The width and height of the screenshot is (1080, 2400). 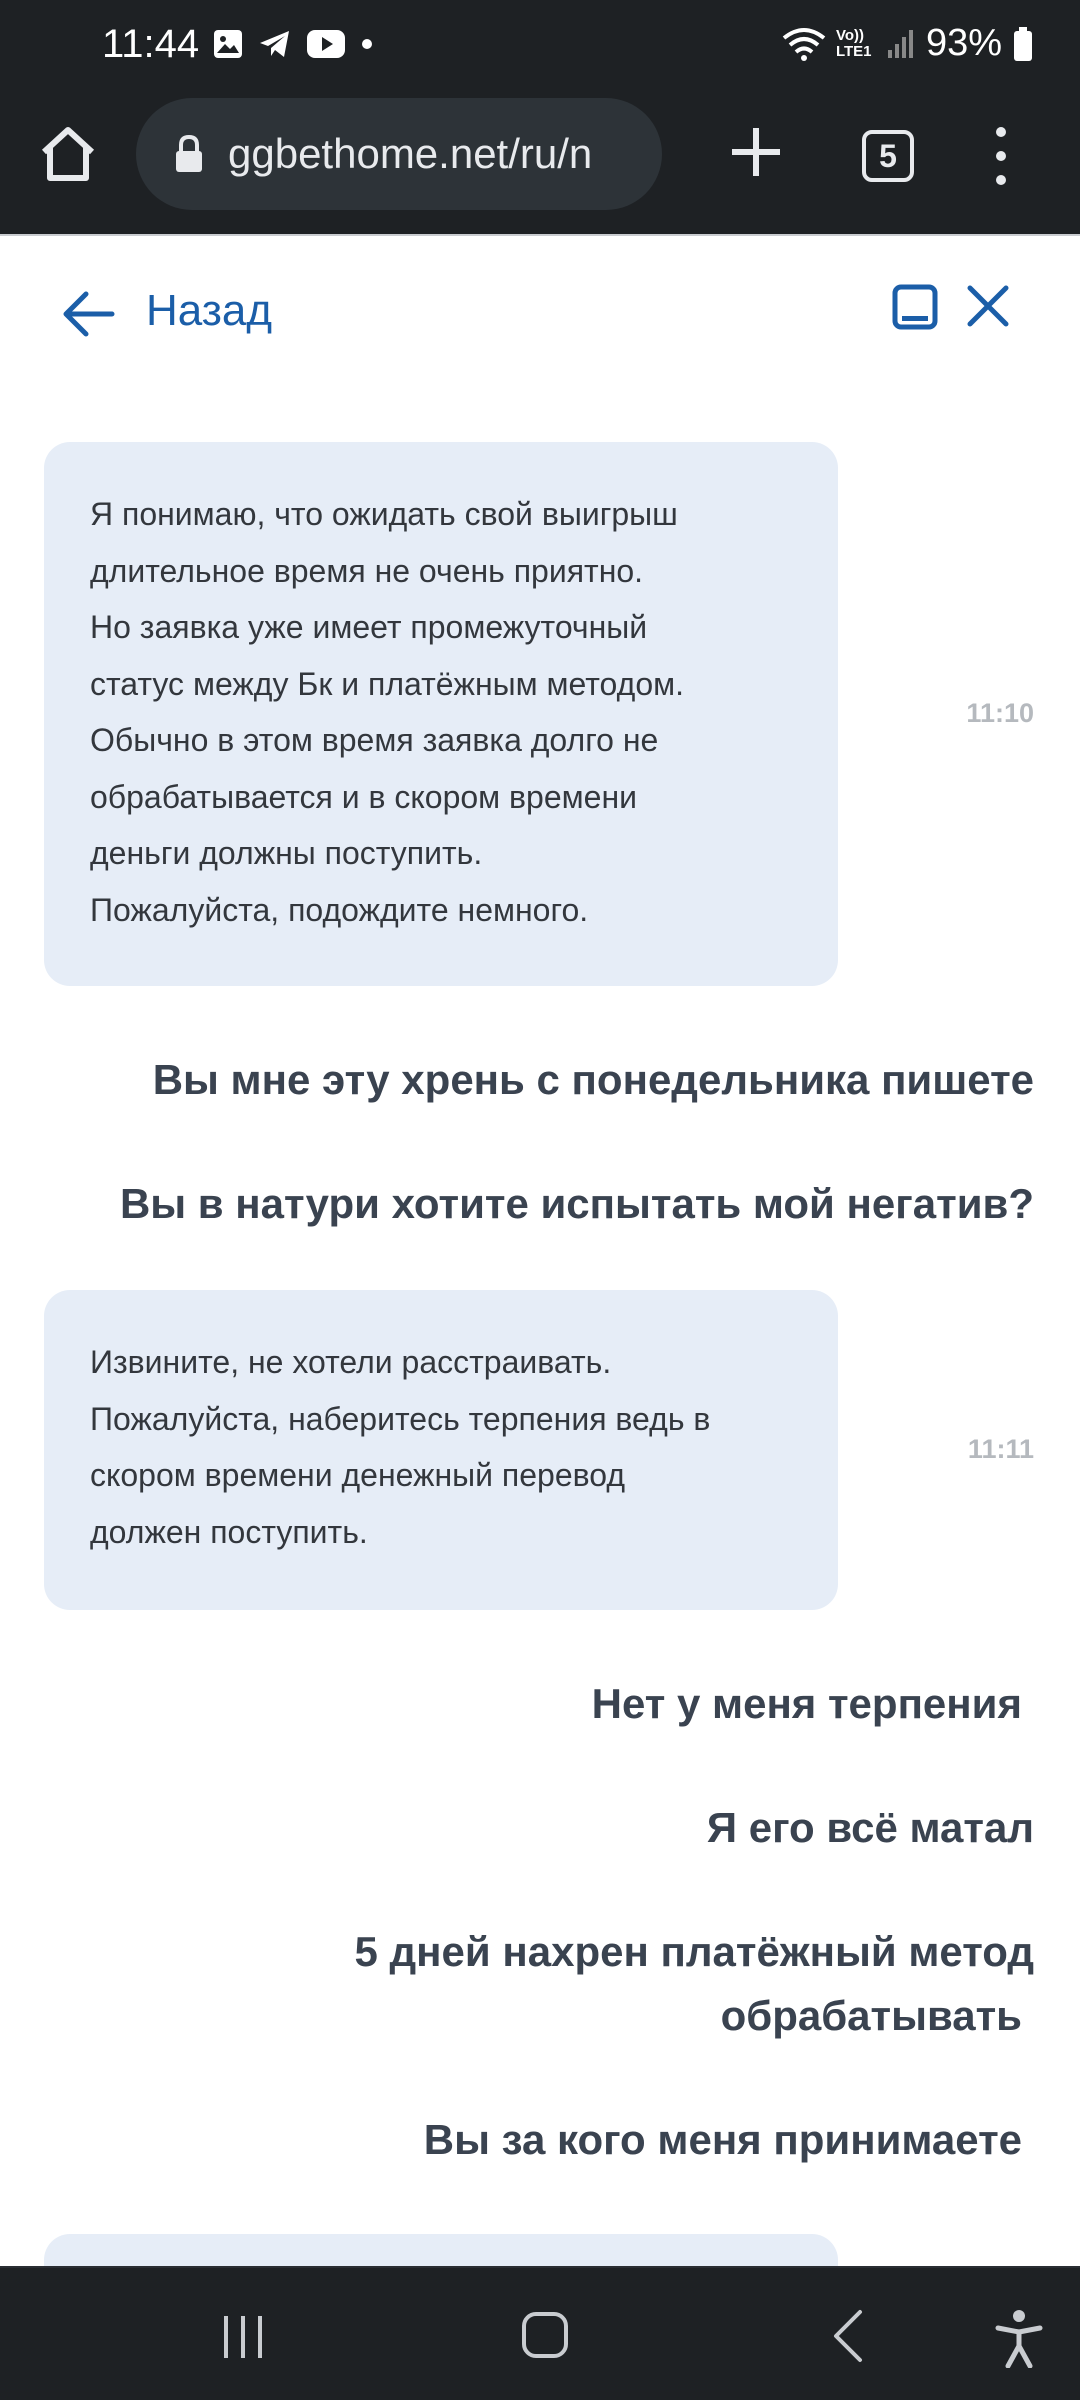 I want to click on tab-count: 5, so click(x=888, y=155).